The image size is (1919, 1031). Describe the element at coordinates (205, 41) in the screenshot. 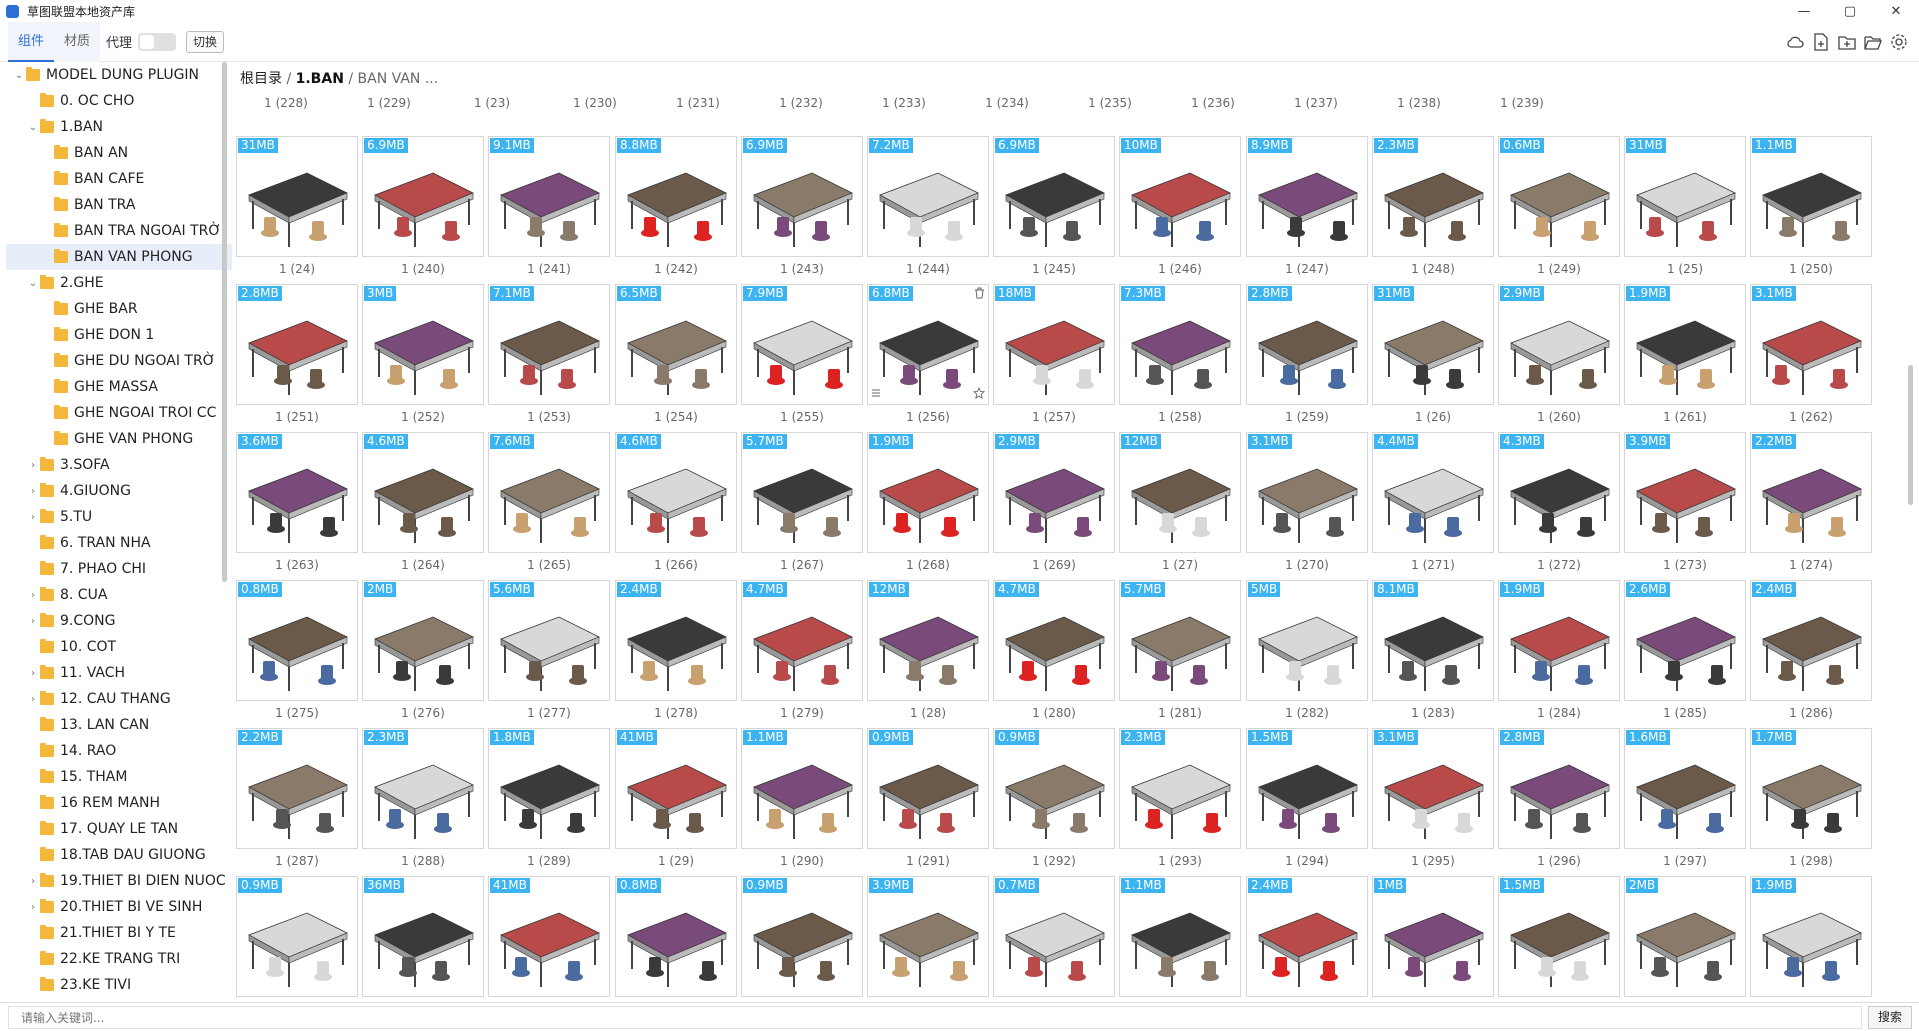

I see `switch-button: 切换` at that location.